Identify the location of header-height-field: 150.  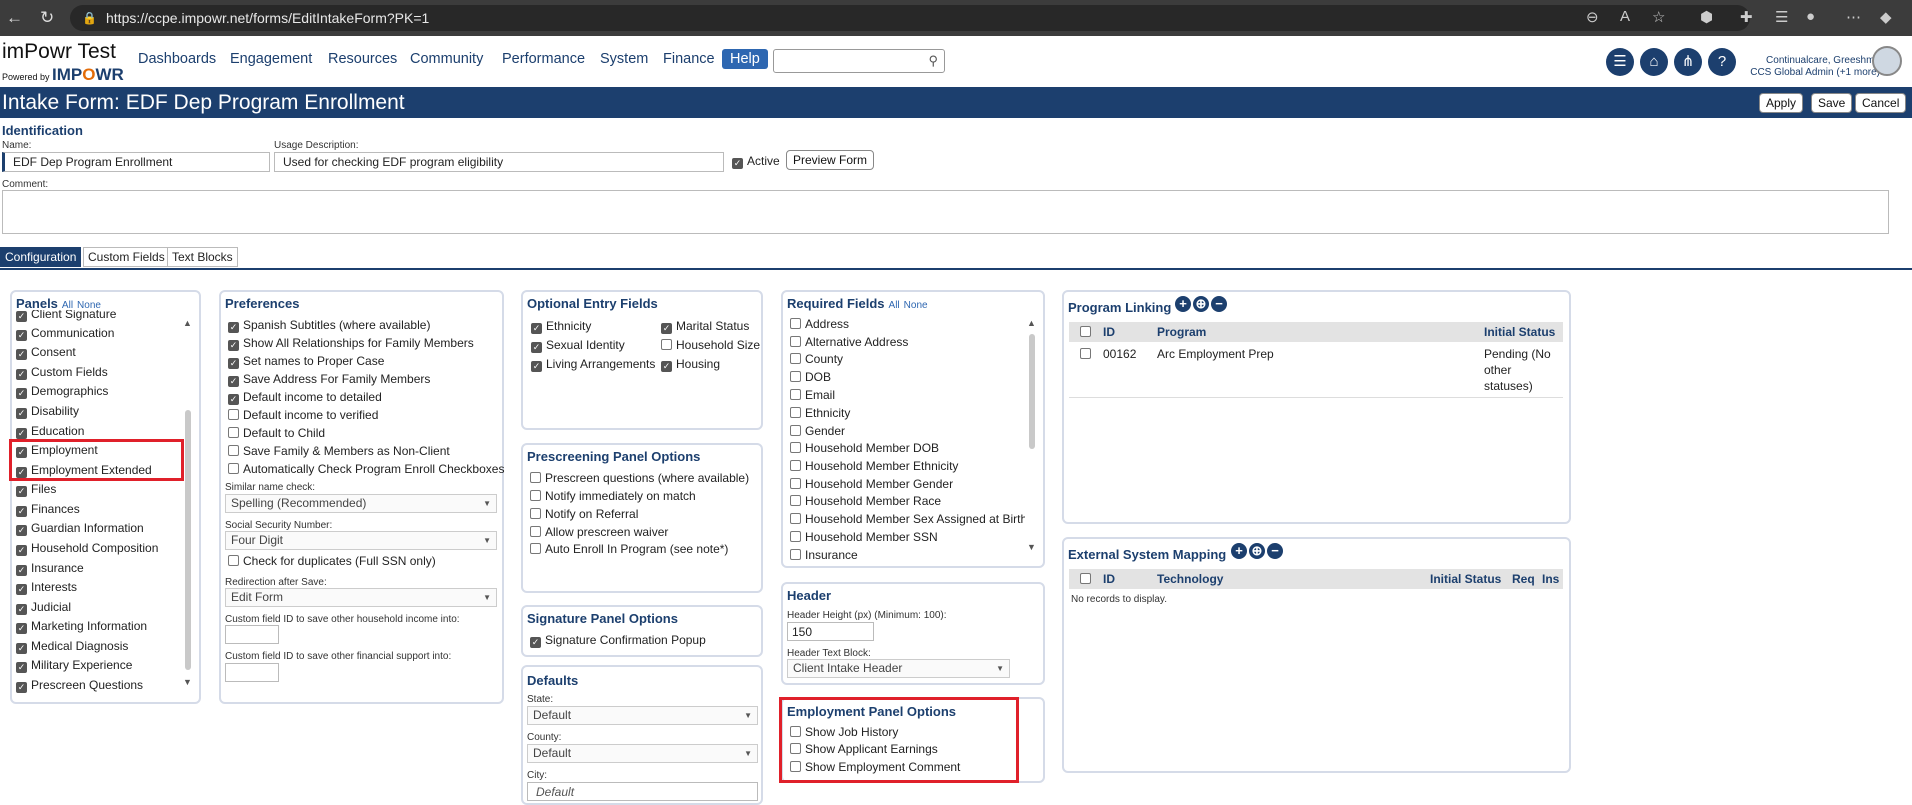
(830, 631).